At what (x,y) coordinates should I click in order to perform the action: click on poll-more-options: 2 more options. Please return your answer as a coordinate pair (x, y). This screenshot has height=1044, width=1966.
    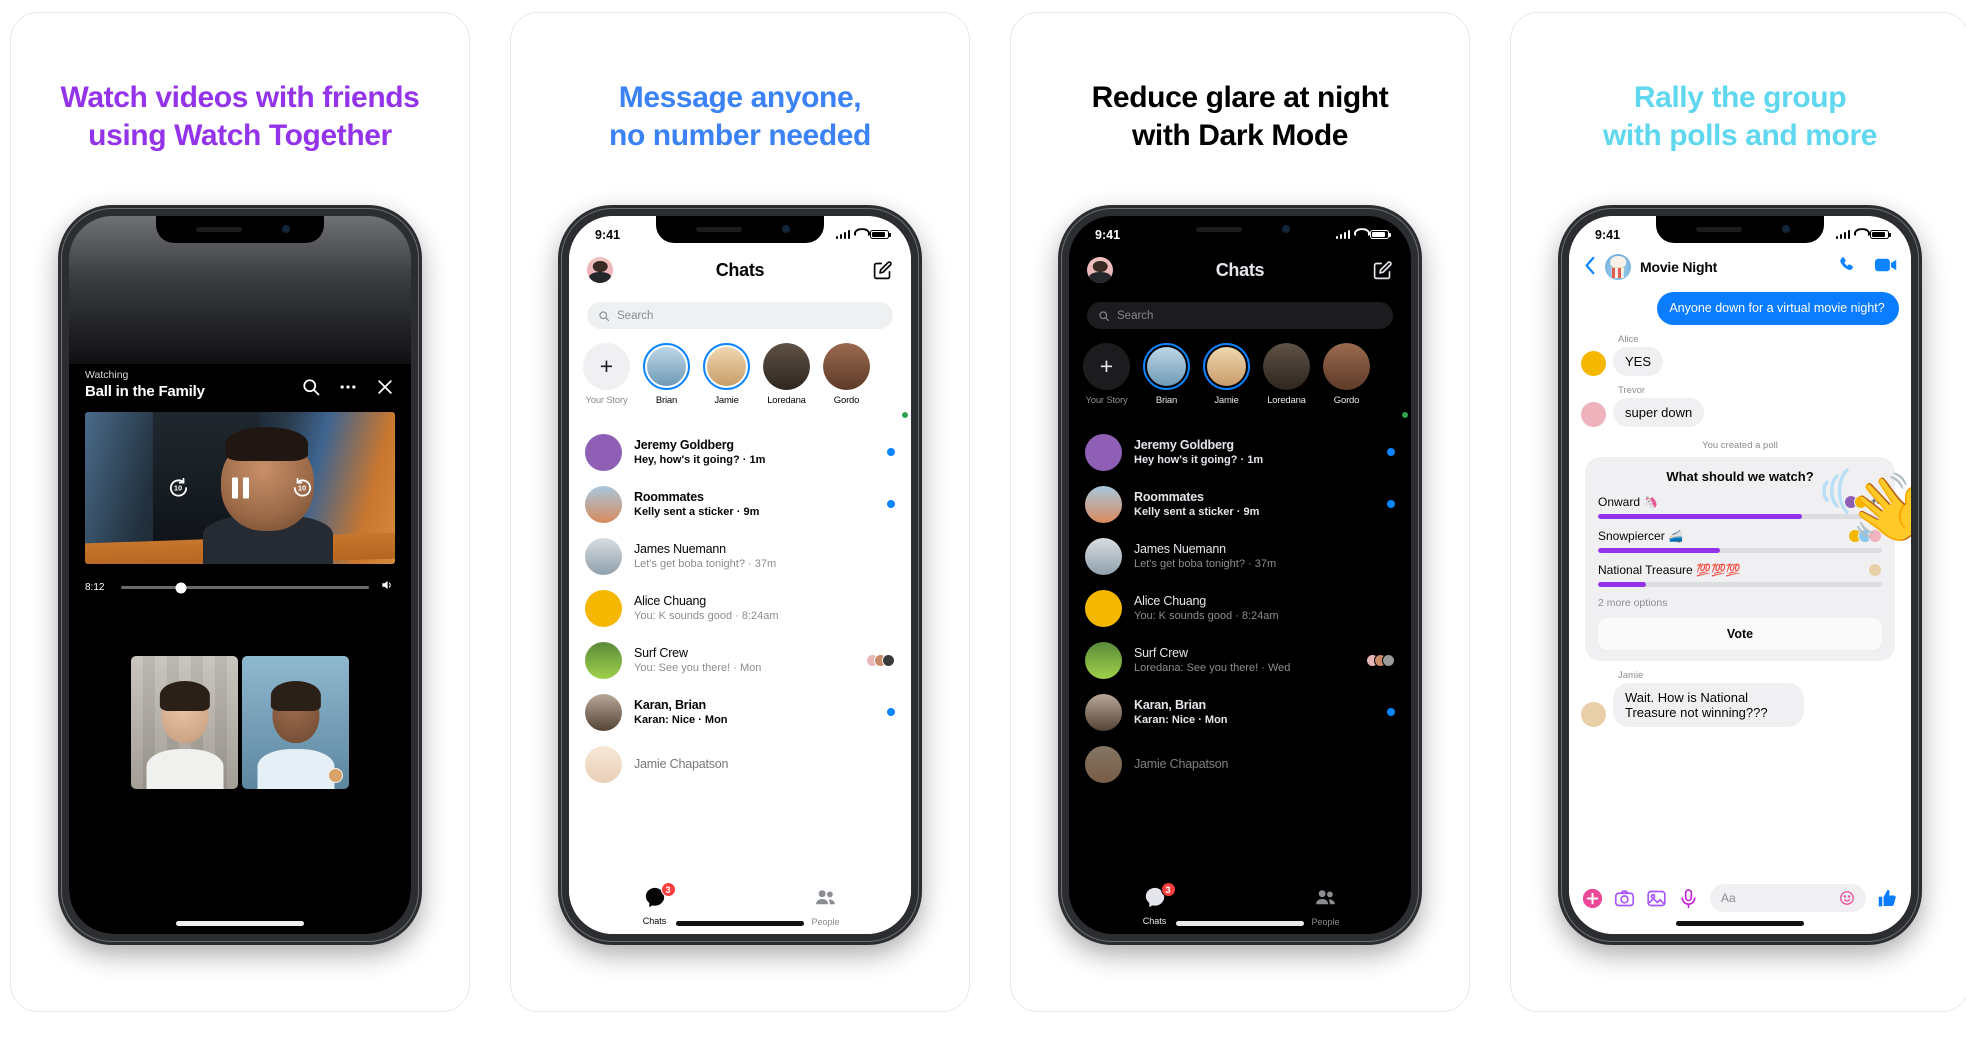
    Looking at the image, I should click on (1740, 603).